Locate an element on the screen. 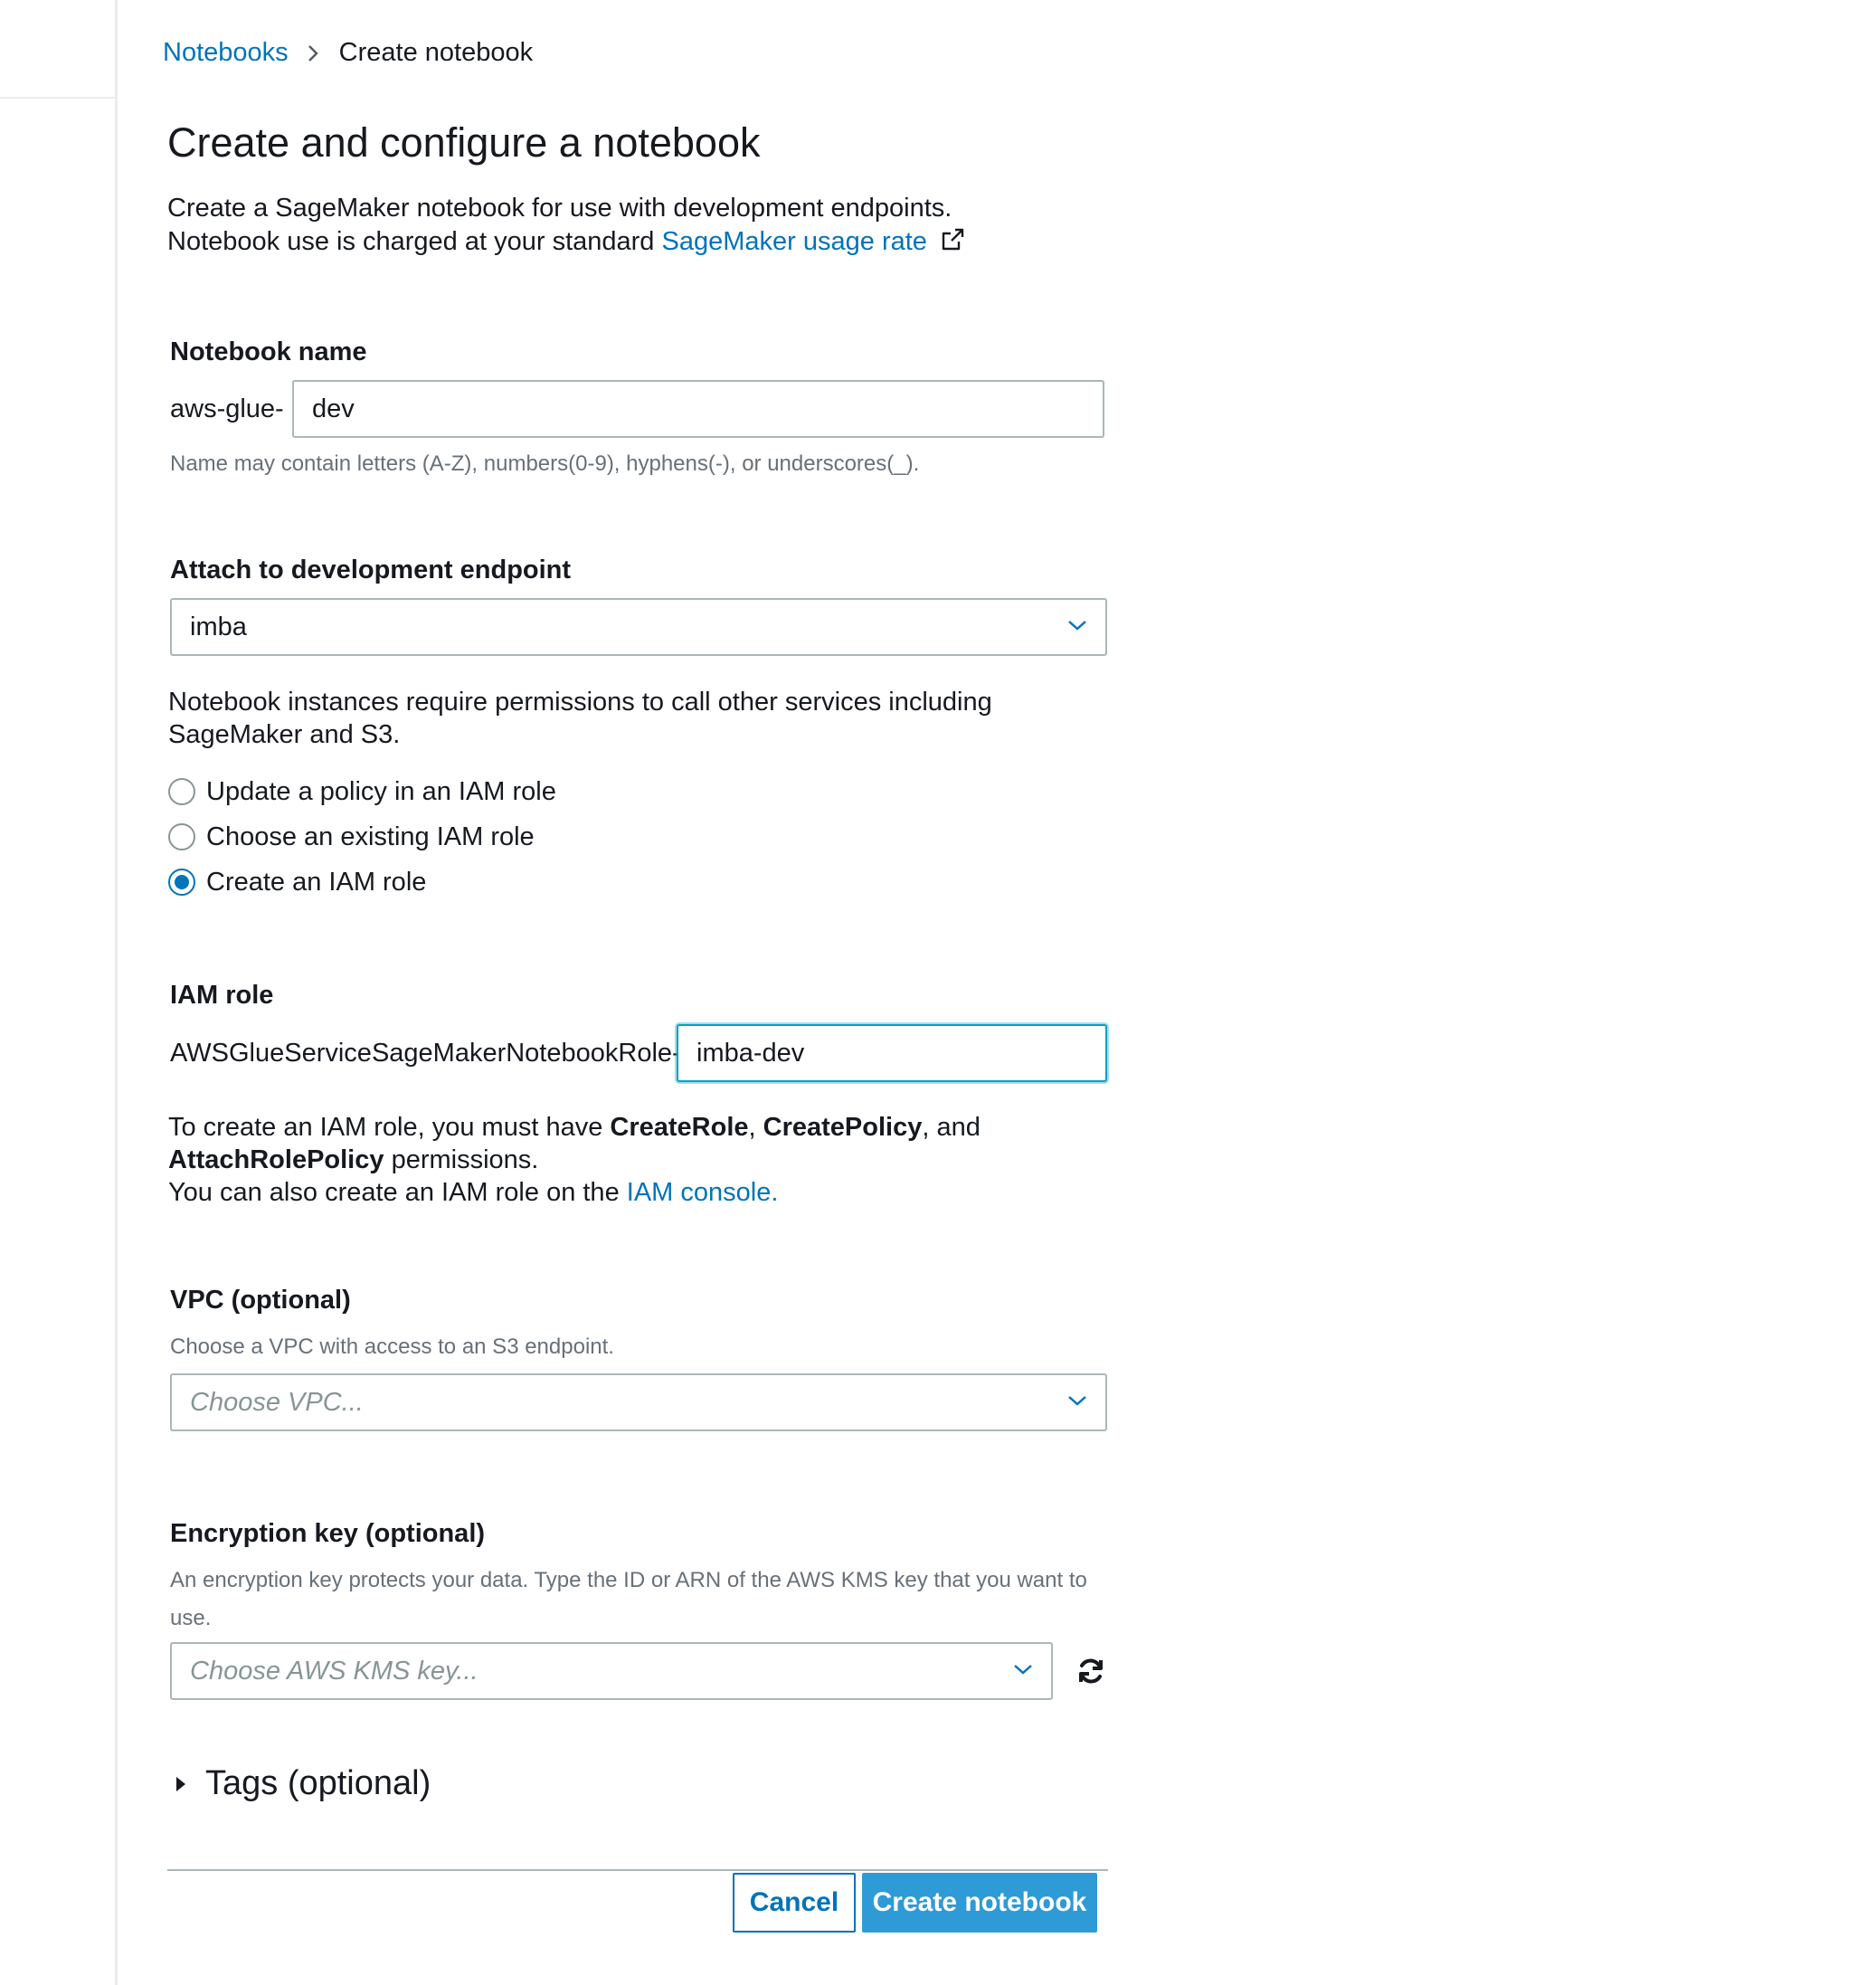  tags-expander: Tags (optional) is located at coordinates (303, 1783).